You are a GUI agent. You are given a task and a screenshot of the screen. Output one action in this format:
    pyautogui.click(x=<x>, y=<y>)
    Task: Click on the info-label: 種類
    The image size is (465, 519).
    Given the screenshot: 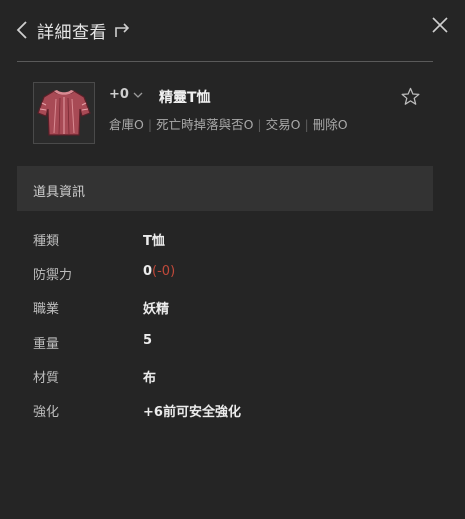 What is the action you would take?
    pyautogui.click(x=46, y=241)
    